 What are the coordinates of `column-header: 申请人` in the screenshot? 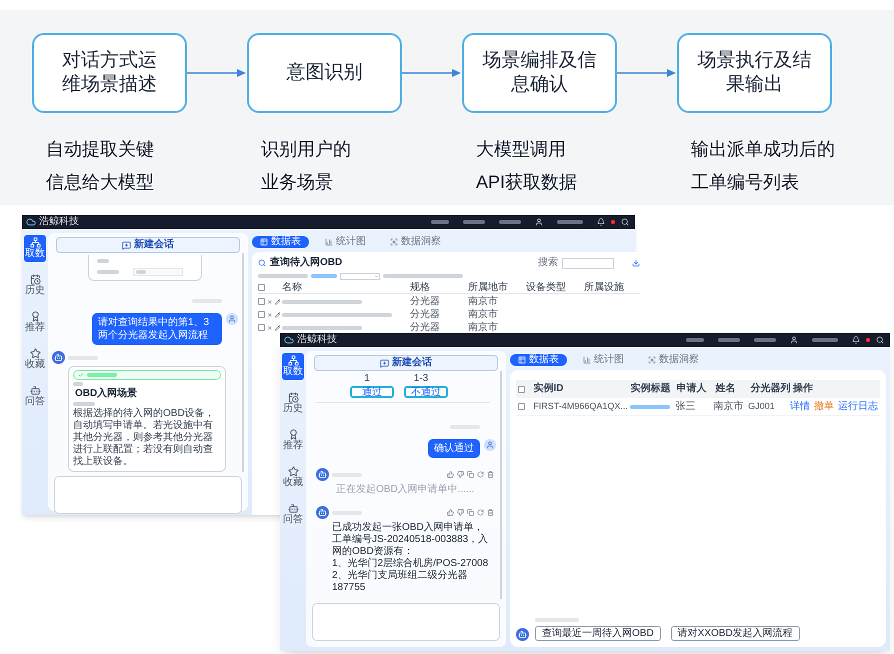 It's located at (692, 389).